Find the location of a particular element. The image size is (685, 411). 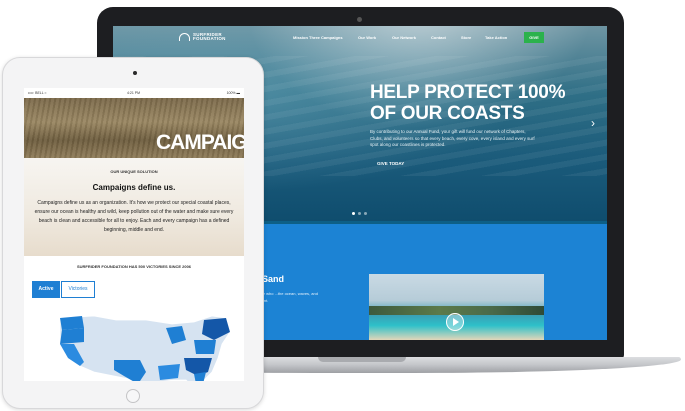

tab-victories: Victories is located at coordinates (78, 289).